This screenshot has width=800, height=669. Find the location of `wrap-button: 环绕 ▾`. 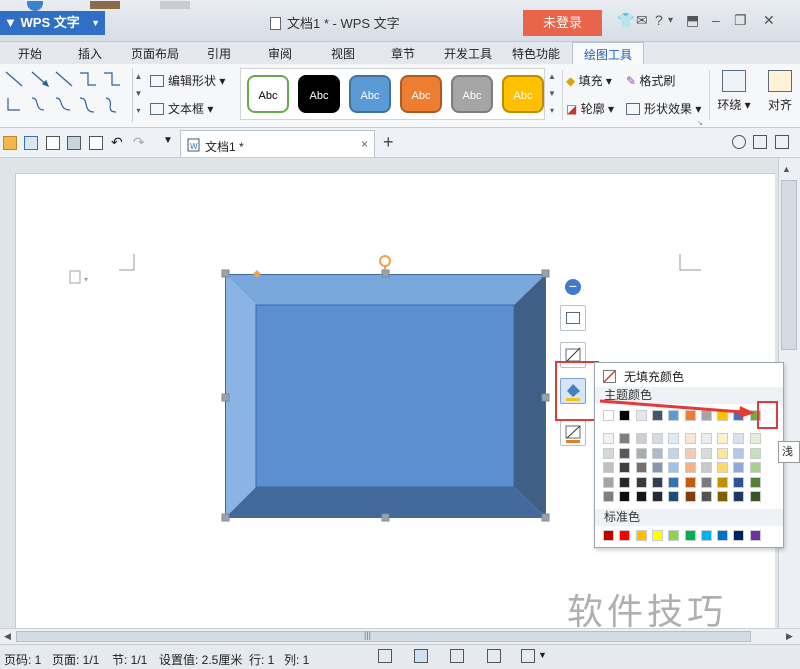

wrap-button: 环绕 ▾ is located at coordinates (734, 91).